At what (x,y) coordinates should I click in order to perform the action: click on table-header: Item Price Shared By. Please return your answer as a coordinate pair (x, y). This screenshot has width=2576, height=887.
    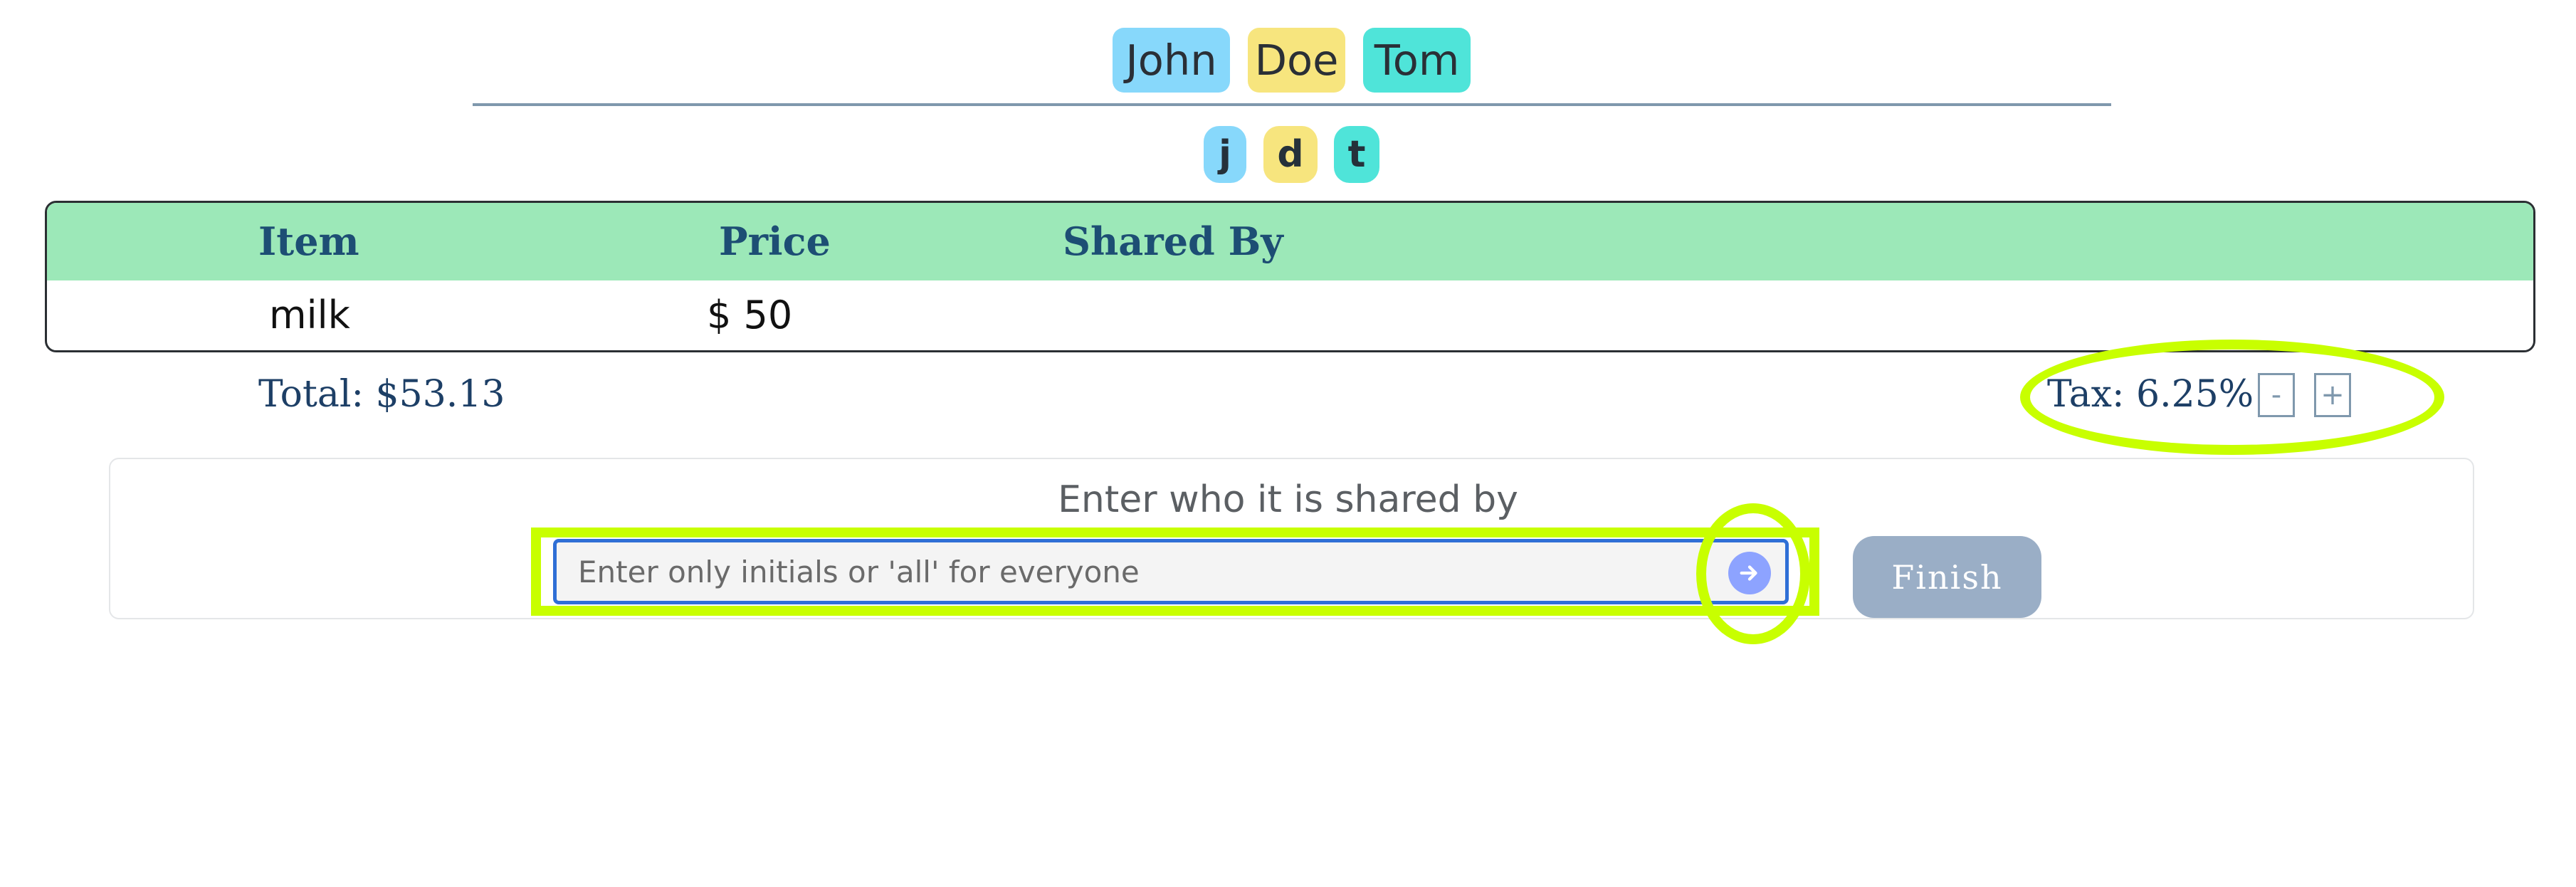
    Looking at the image, I should click on (1290, 241).